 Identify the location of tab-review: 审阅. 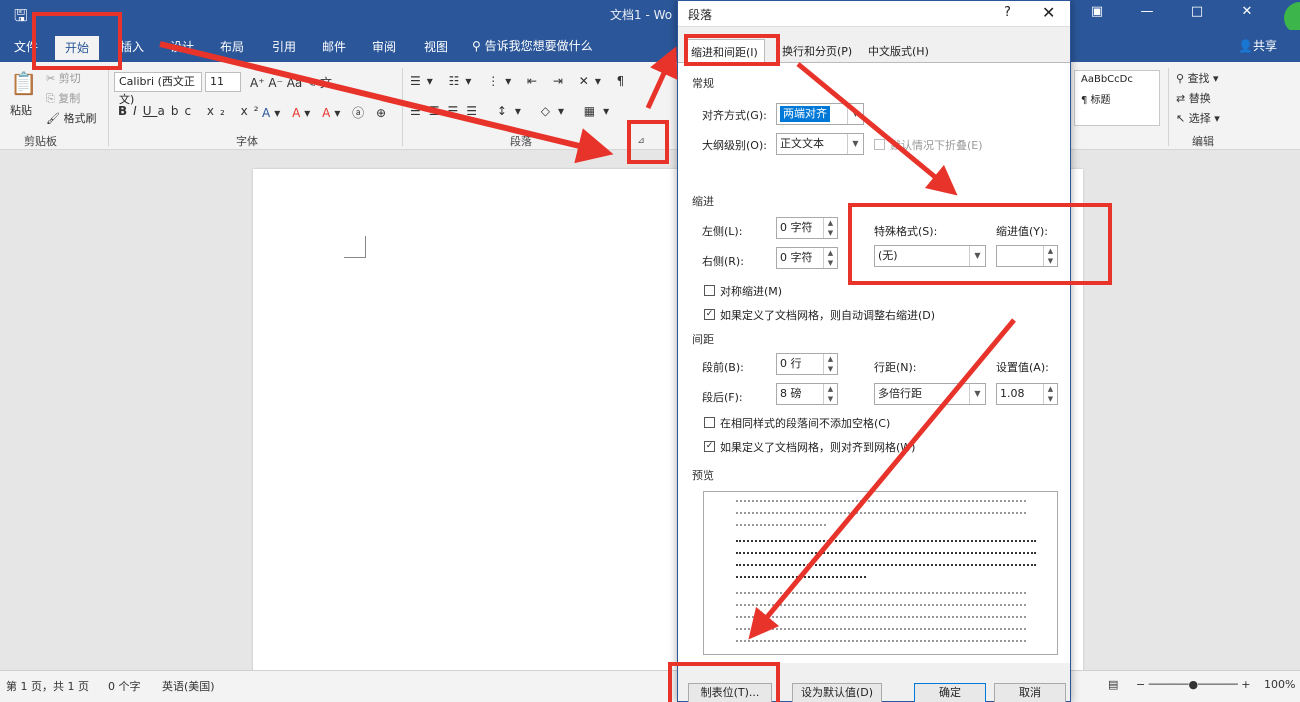
(384, 47).